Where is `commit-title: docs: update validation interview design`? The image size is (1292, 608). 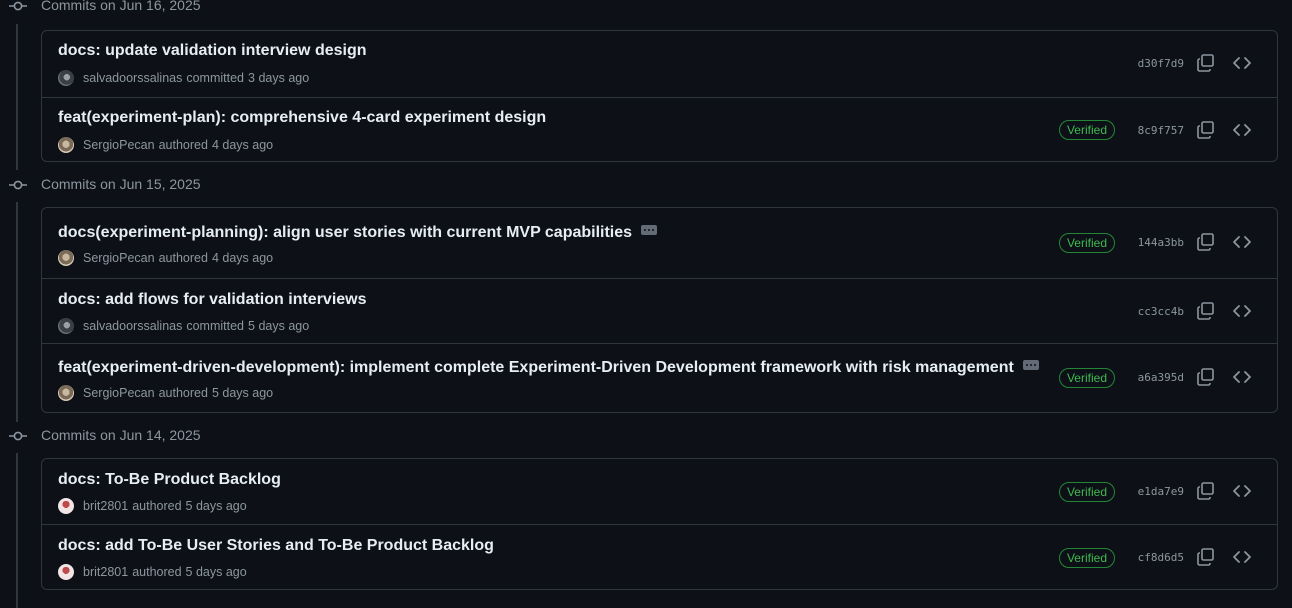
commit-title: docs: update validation interview design is located at coordinates (212, 51).